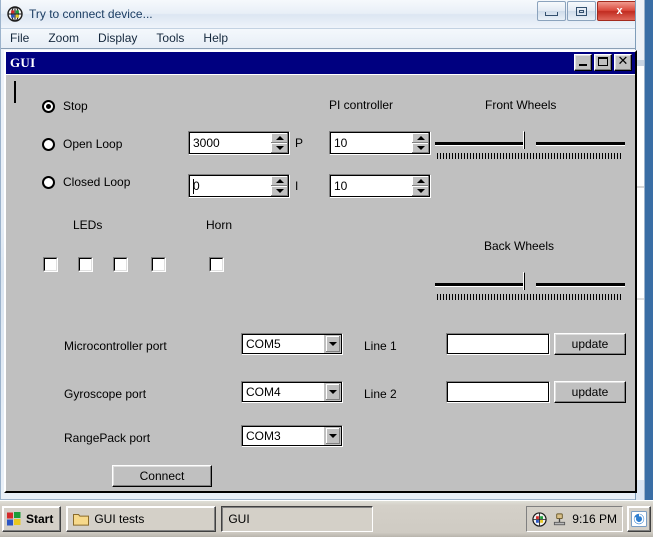 This screenshot has width=653, height=537. What do you see at coordinates (551, 13) in the screenshot?
I see `minimize-icon` at bounding box center [551, 13].